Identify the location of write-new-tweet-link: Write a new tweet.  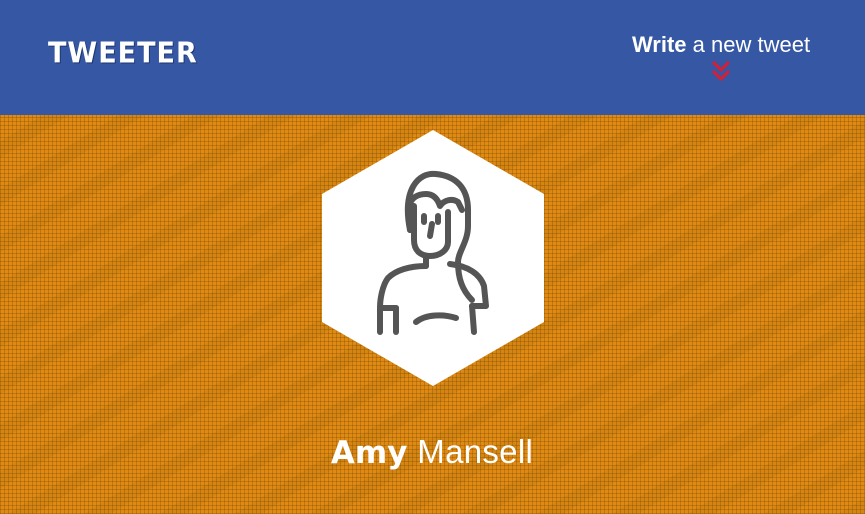
(721, 45).